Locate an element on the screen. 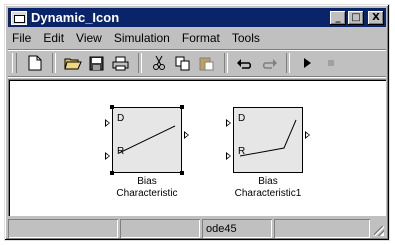 The height and width of the screenshot is (245, 395). close-button: X is located at coordinates (376, 17).